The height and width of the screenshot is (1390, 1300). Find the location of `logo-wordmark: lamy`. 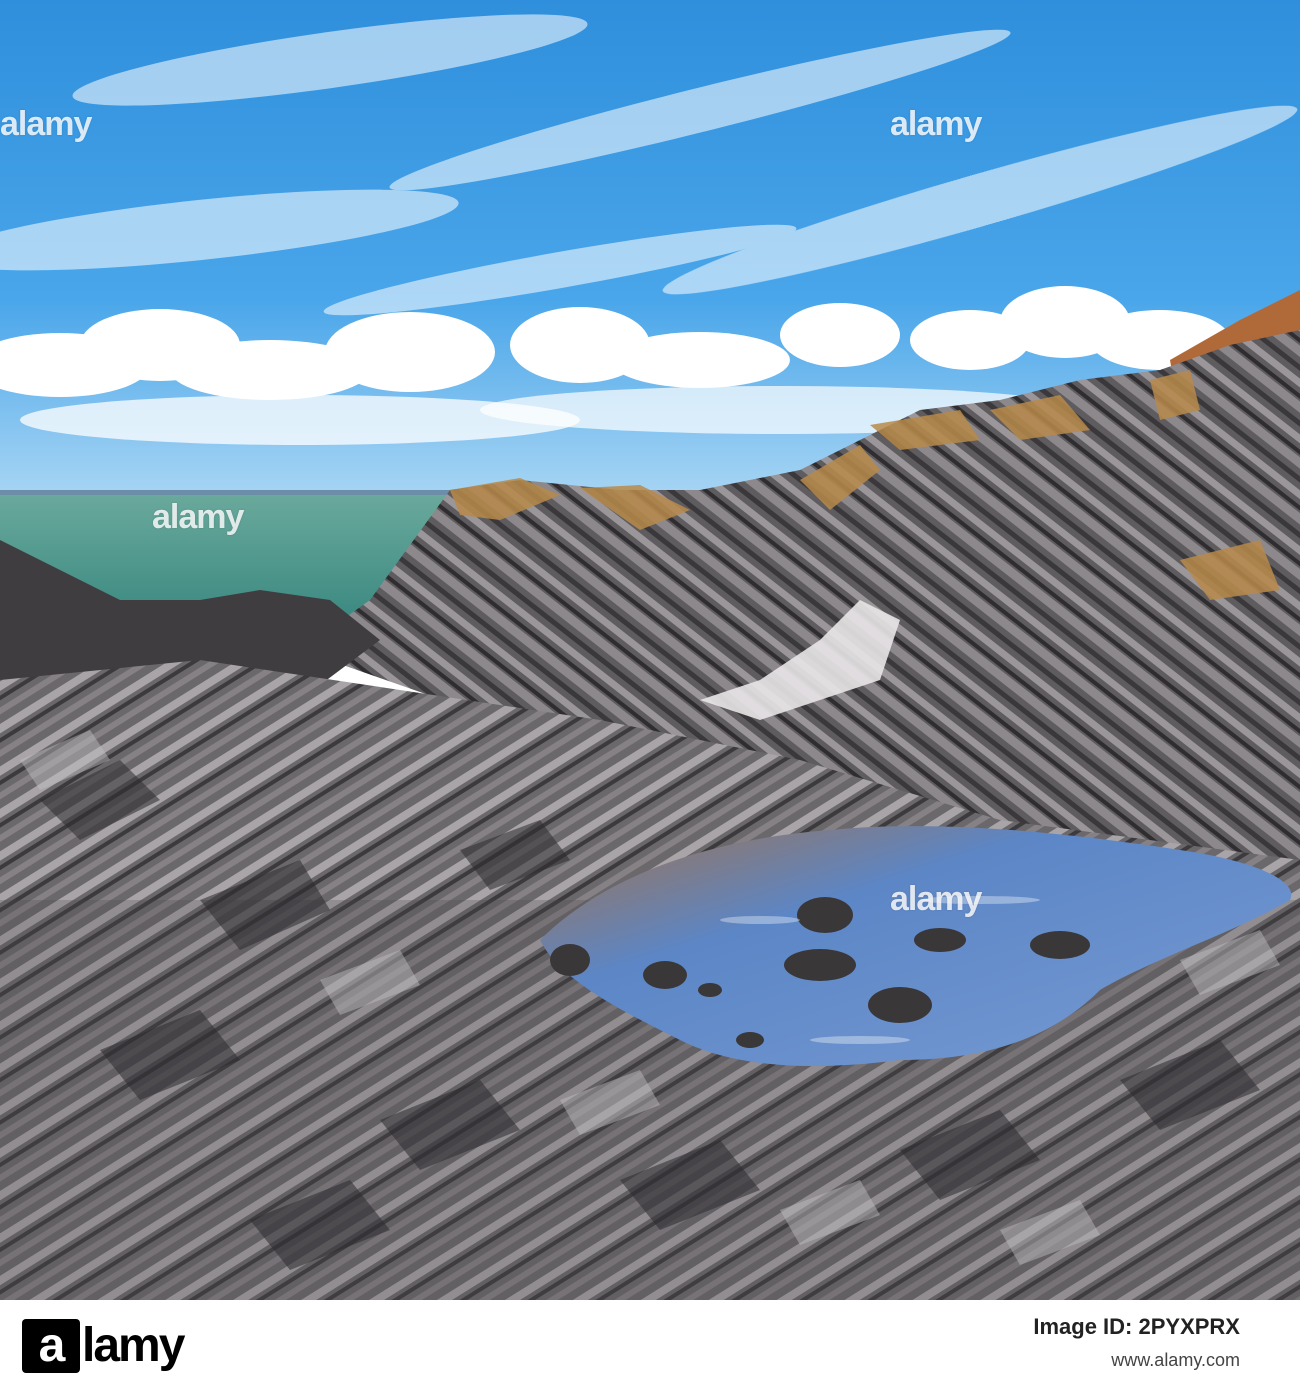

logo-wordmark: lamy is located at coordinates (133, 1345).